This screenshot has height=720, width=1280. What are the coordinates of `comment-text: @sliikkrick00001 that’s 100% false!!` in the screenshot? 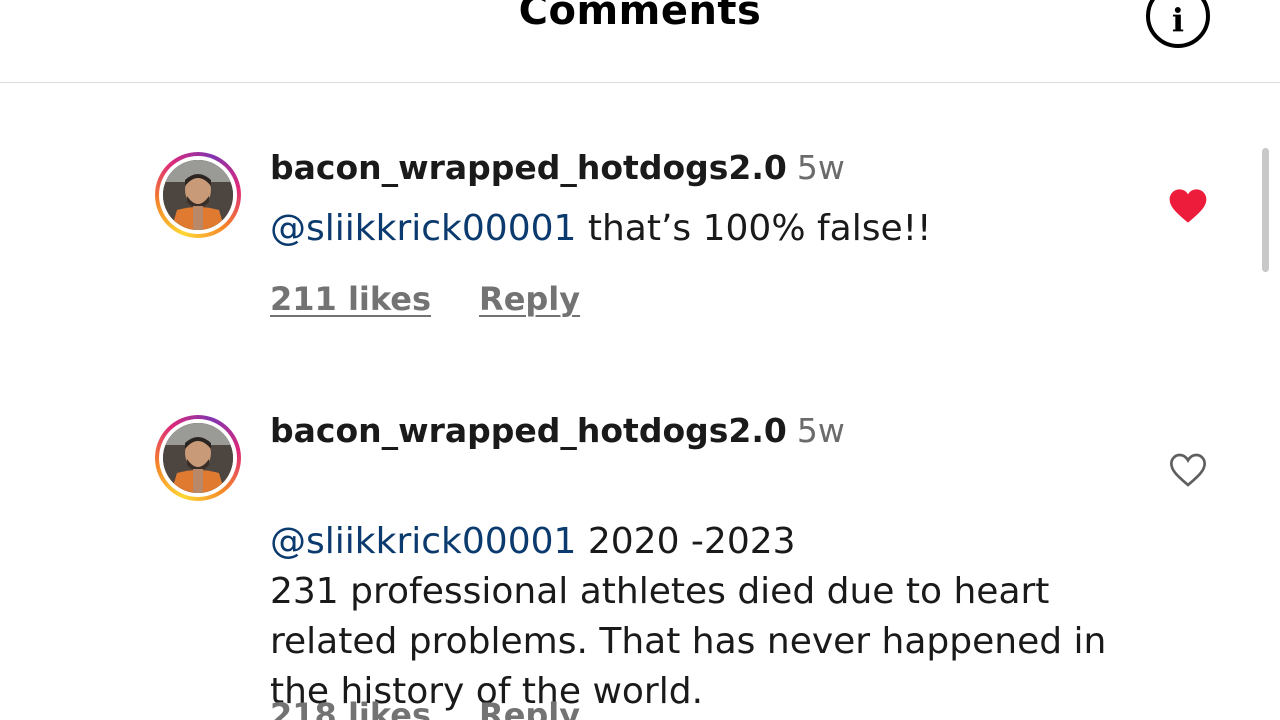 It's located at (700, 229).